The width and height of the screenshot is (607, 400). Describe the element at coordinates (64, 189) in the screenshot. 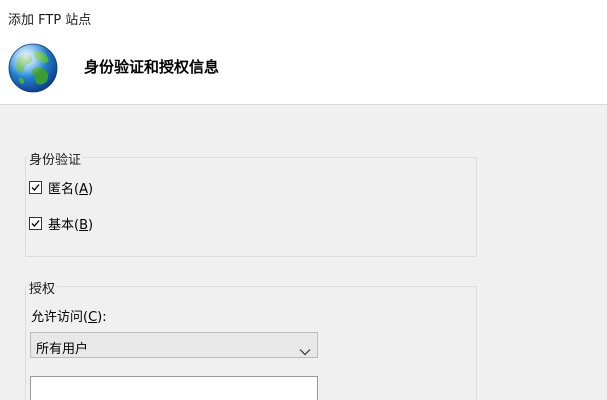

I see `anonymous-label-text: 匿名(` at that location.